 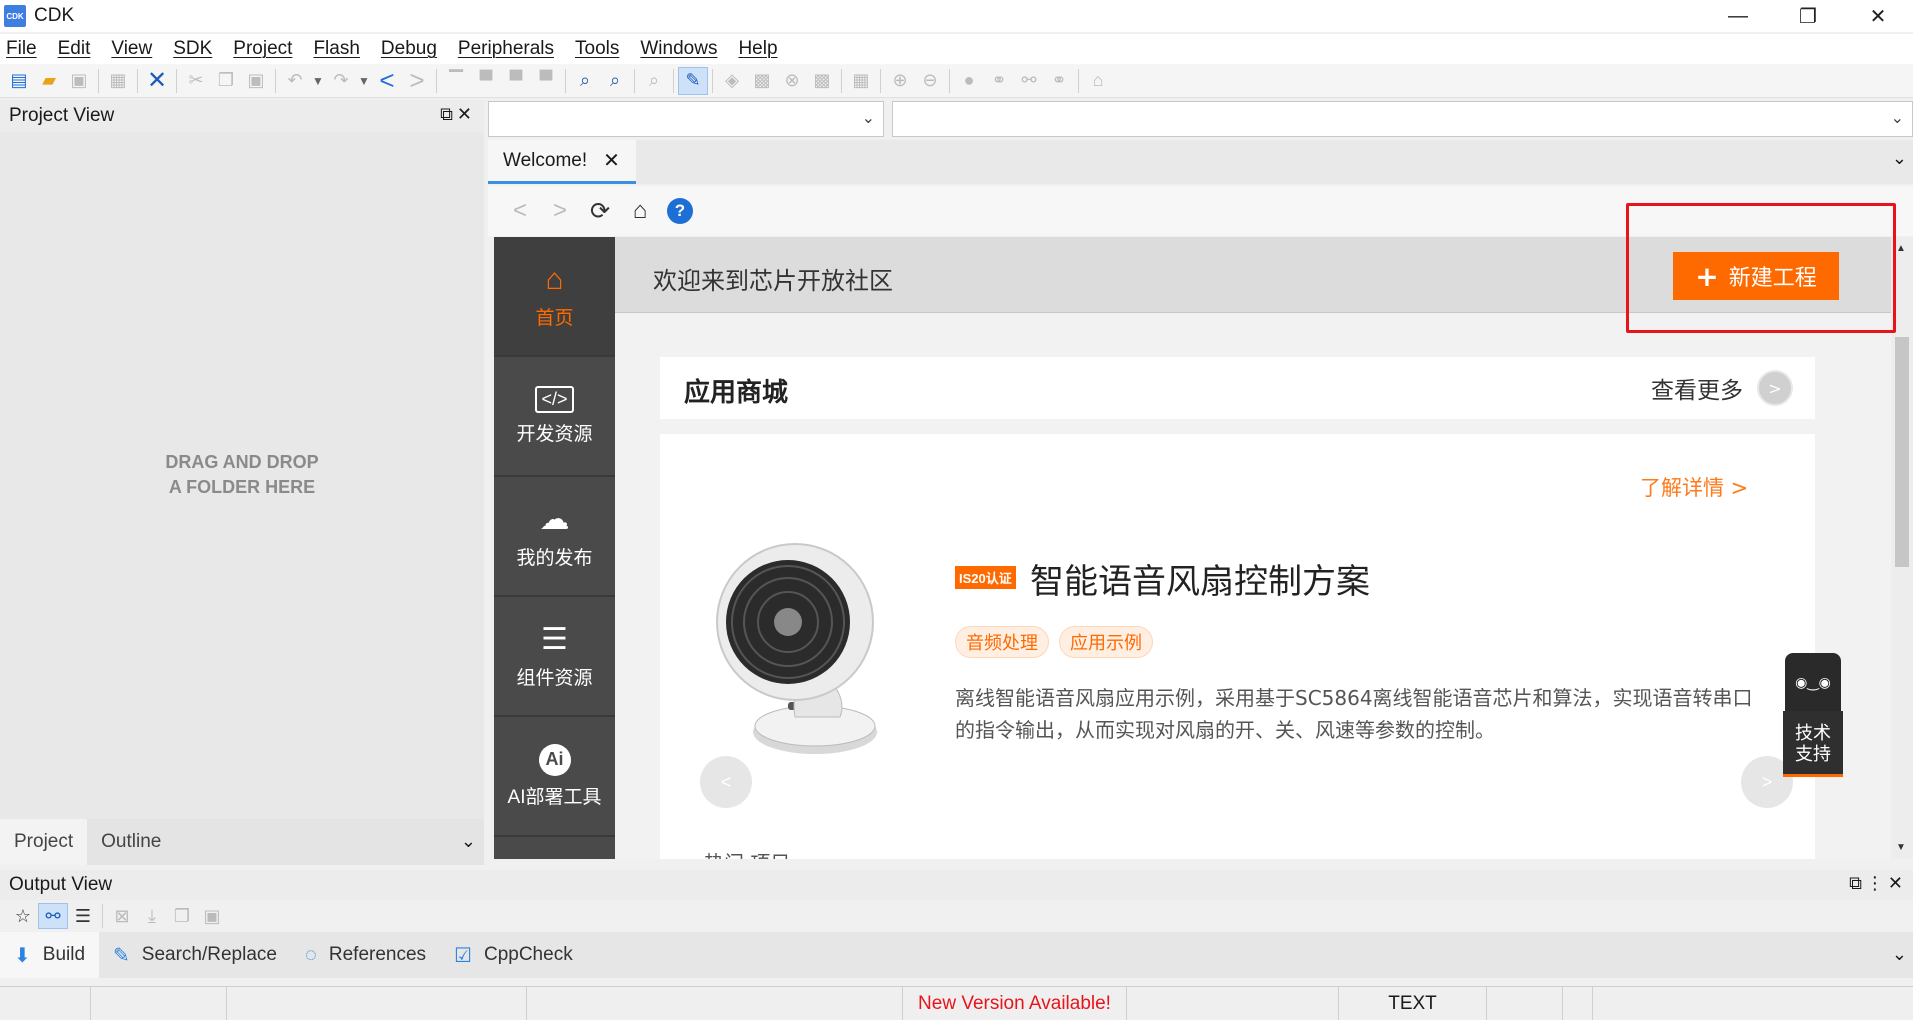 I want to click on build-icon: ◈, so click(x=732, y=81).